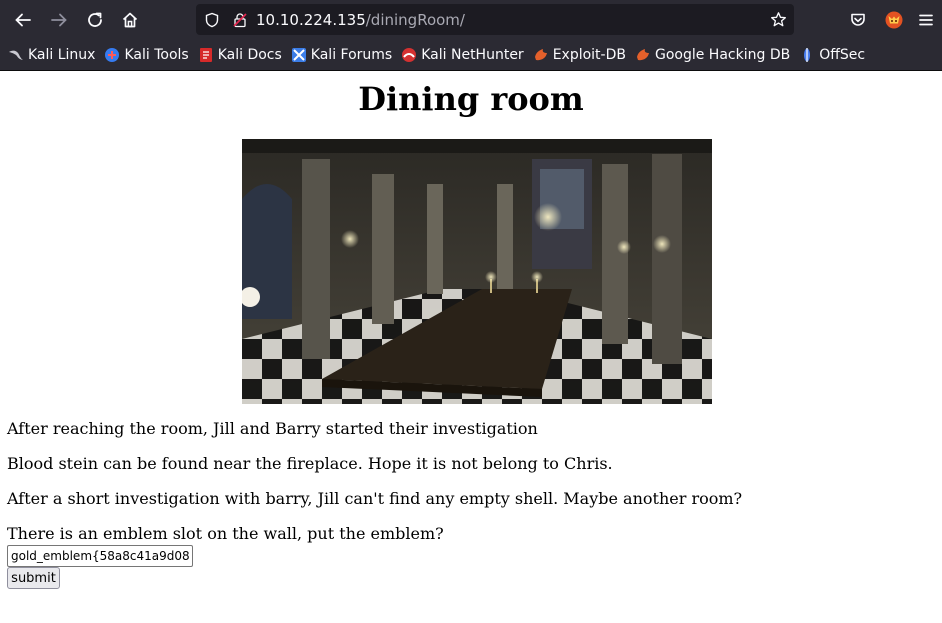  I want to click on bookmark-star-icon, so click(778, 19).